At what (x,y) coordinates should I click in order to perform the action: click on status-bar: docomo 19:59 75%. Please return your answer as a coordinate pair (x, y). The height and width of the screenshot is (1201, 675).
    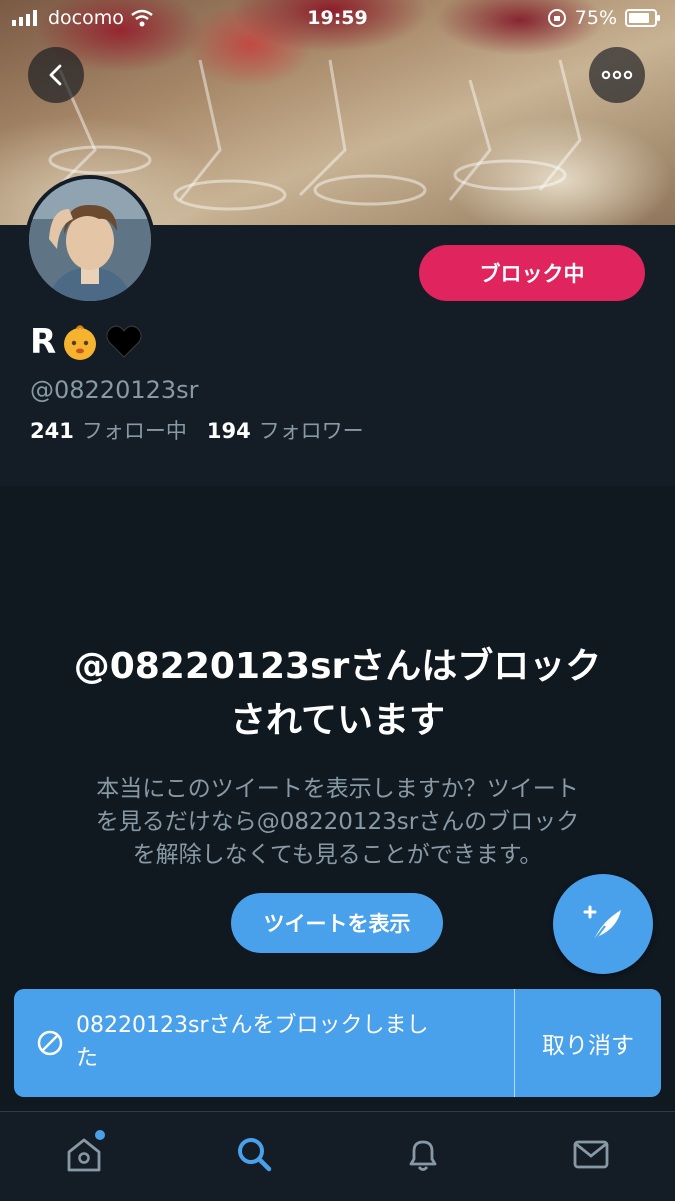
    Looking at the image, I should click on (337, 20).